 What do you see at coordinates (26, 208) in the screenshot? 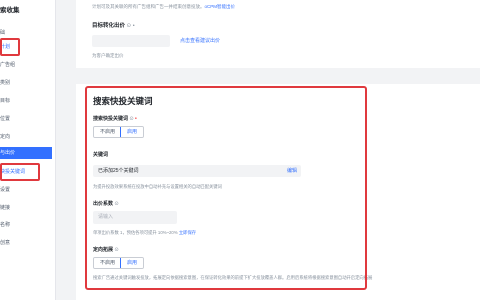
I see `sidebar-item-link: 链接` at bounding box center [26, 208].